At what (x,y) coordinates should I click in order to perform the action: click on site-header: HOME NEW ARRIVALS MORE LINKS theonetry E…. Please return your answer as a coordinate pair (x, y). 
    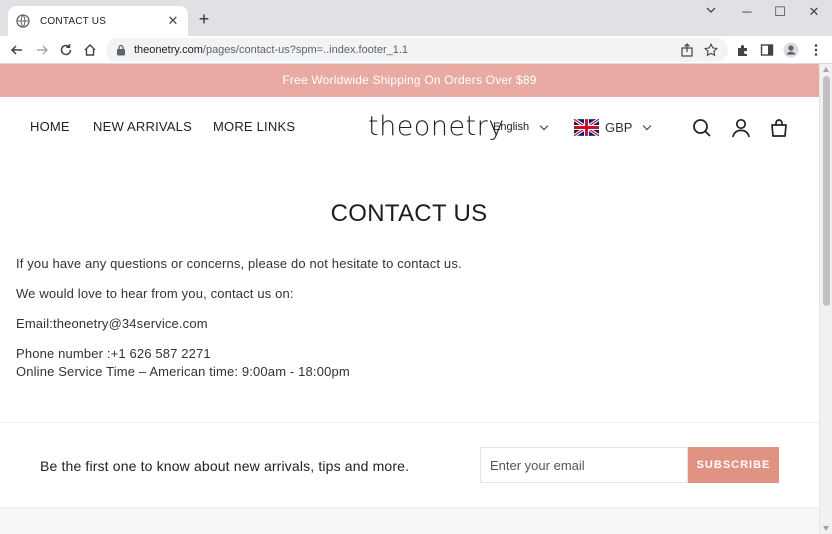
    Looking at the image, I should click on (409, 128).